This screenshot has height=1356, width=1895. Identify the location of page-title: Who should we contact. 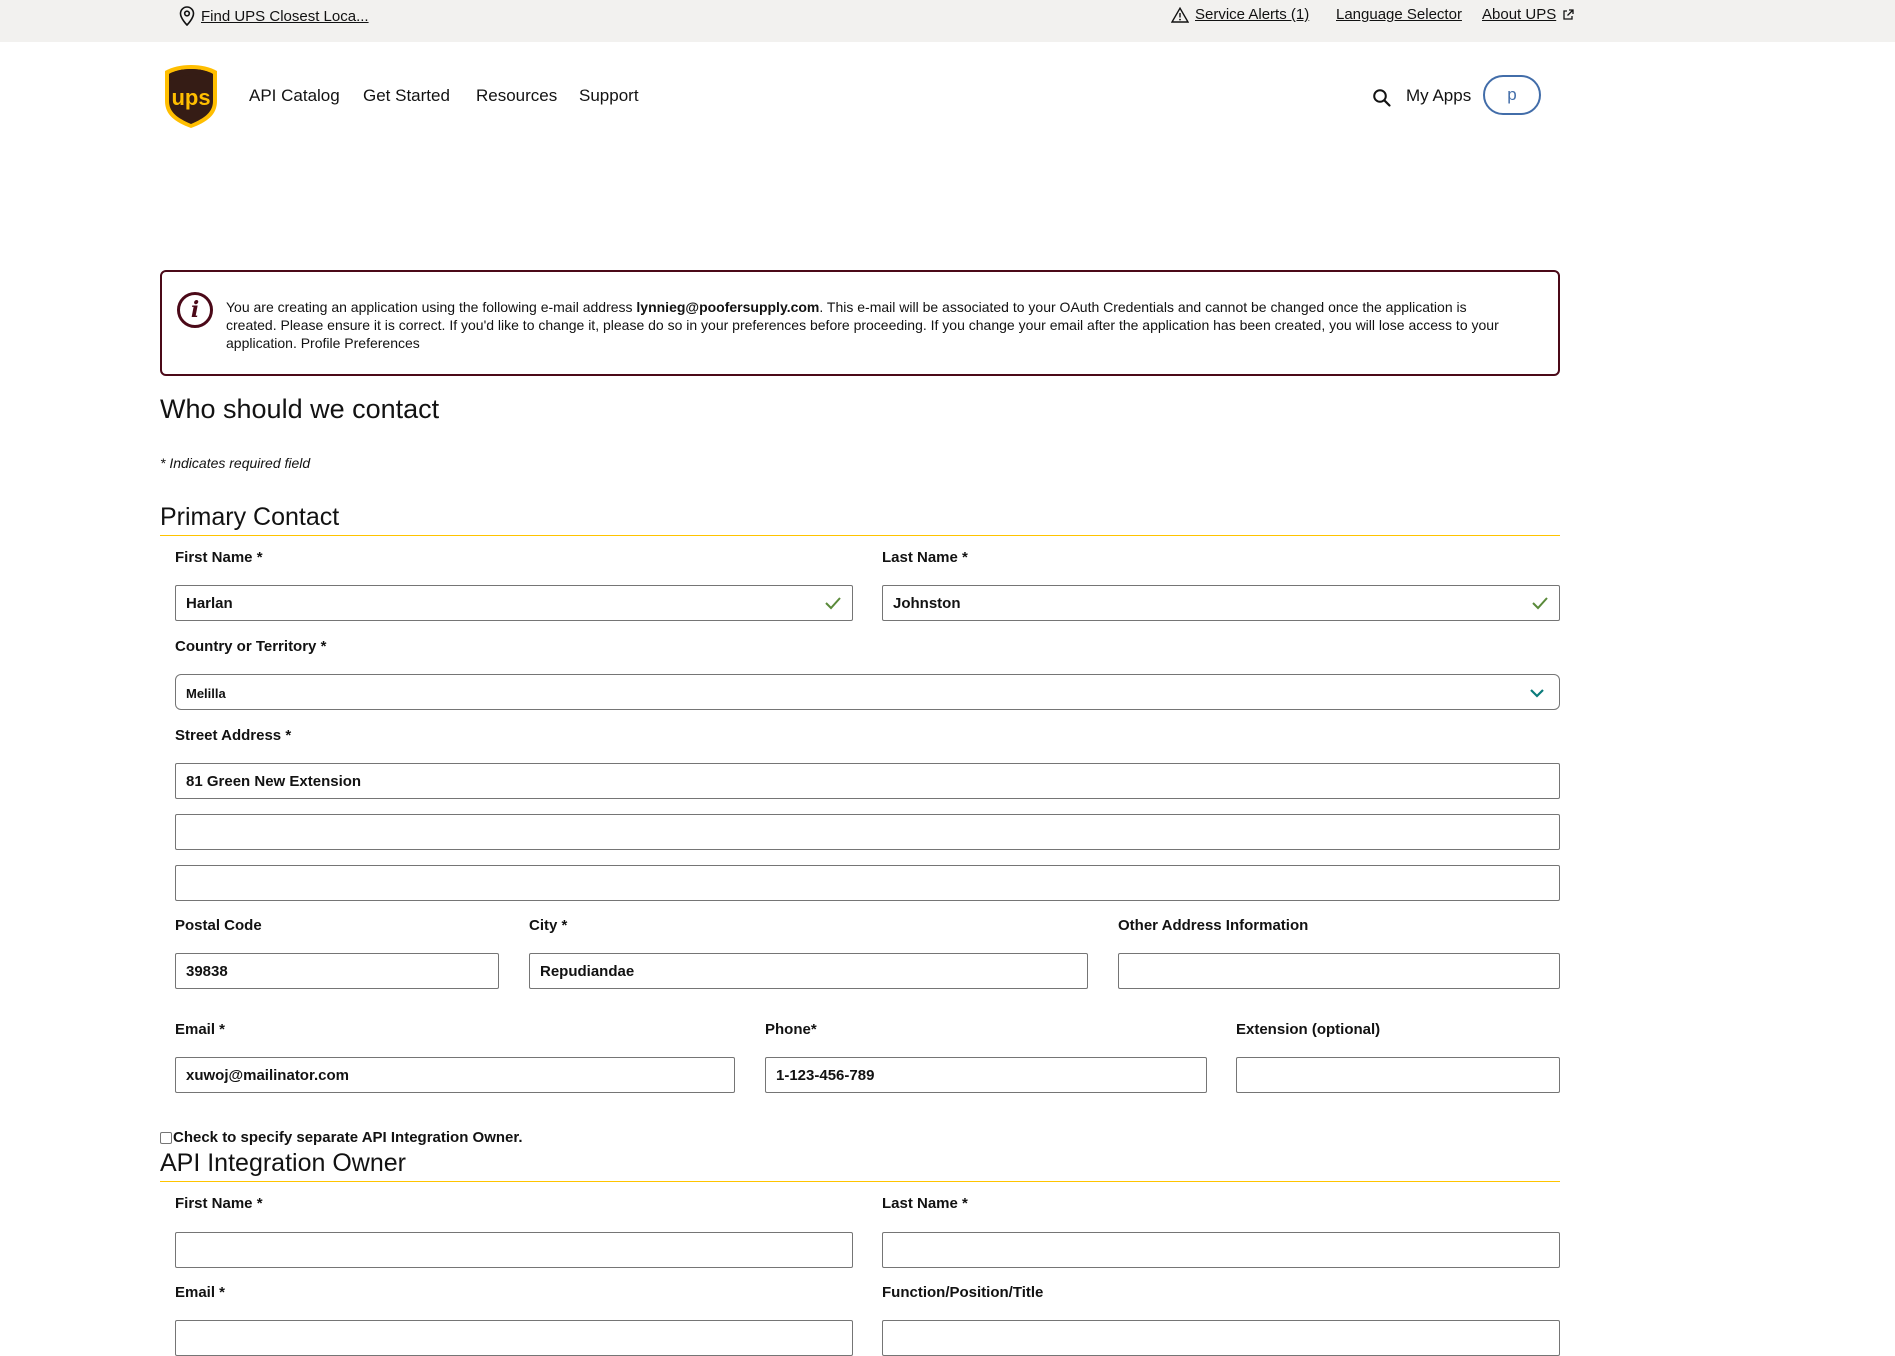
(300, 409).